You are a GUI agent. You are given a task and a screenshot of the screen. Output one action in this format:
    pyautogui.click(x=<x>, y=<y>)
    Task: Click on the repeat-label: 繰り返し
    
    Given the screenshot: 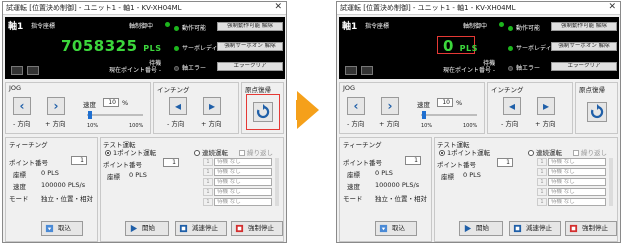 What is the action you would take?
    pyautogui.click(x=260, y=153)
    